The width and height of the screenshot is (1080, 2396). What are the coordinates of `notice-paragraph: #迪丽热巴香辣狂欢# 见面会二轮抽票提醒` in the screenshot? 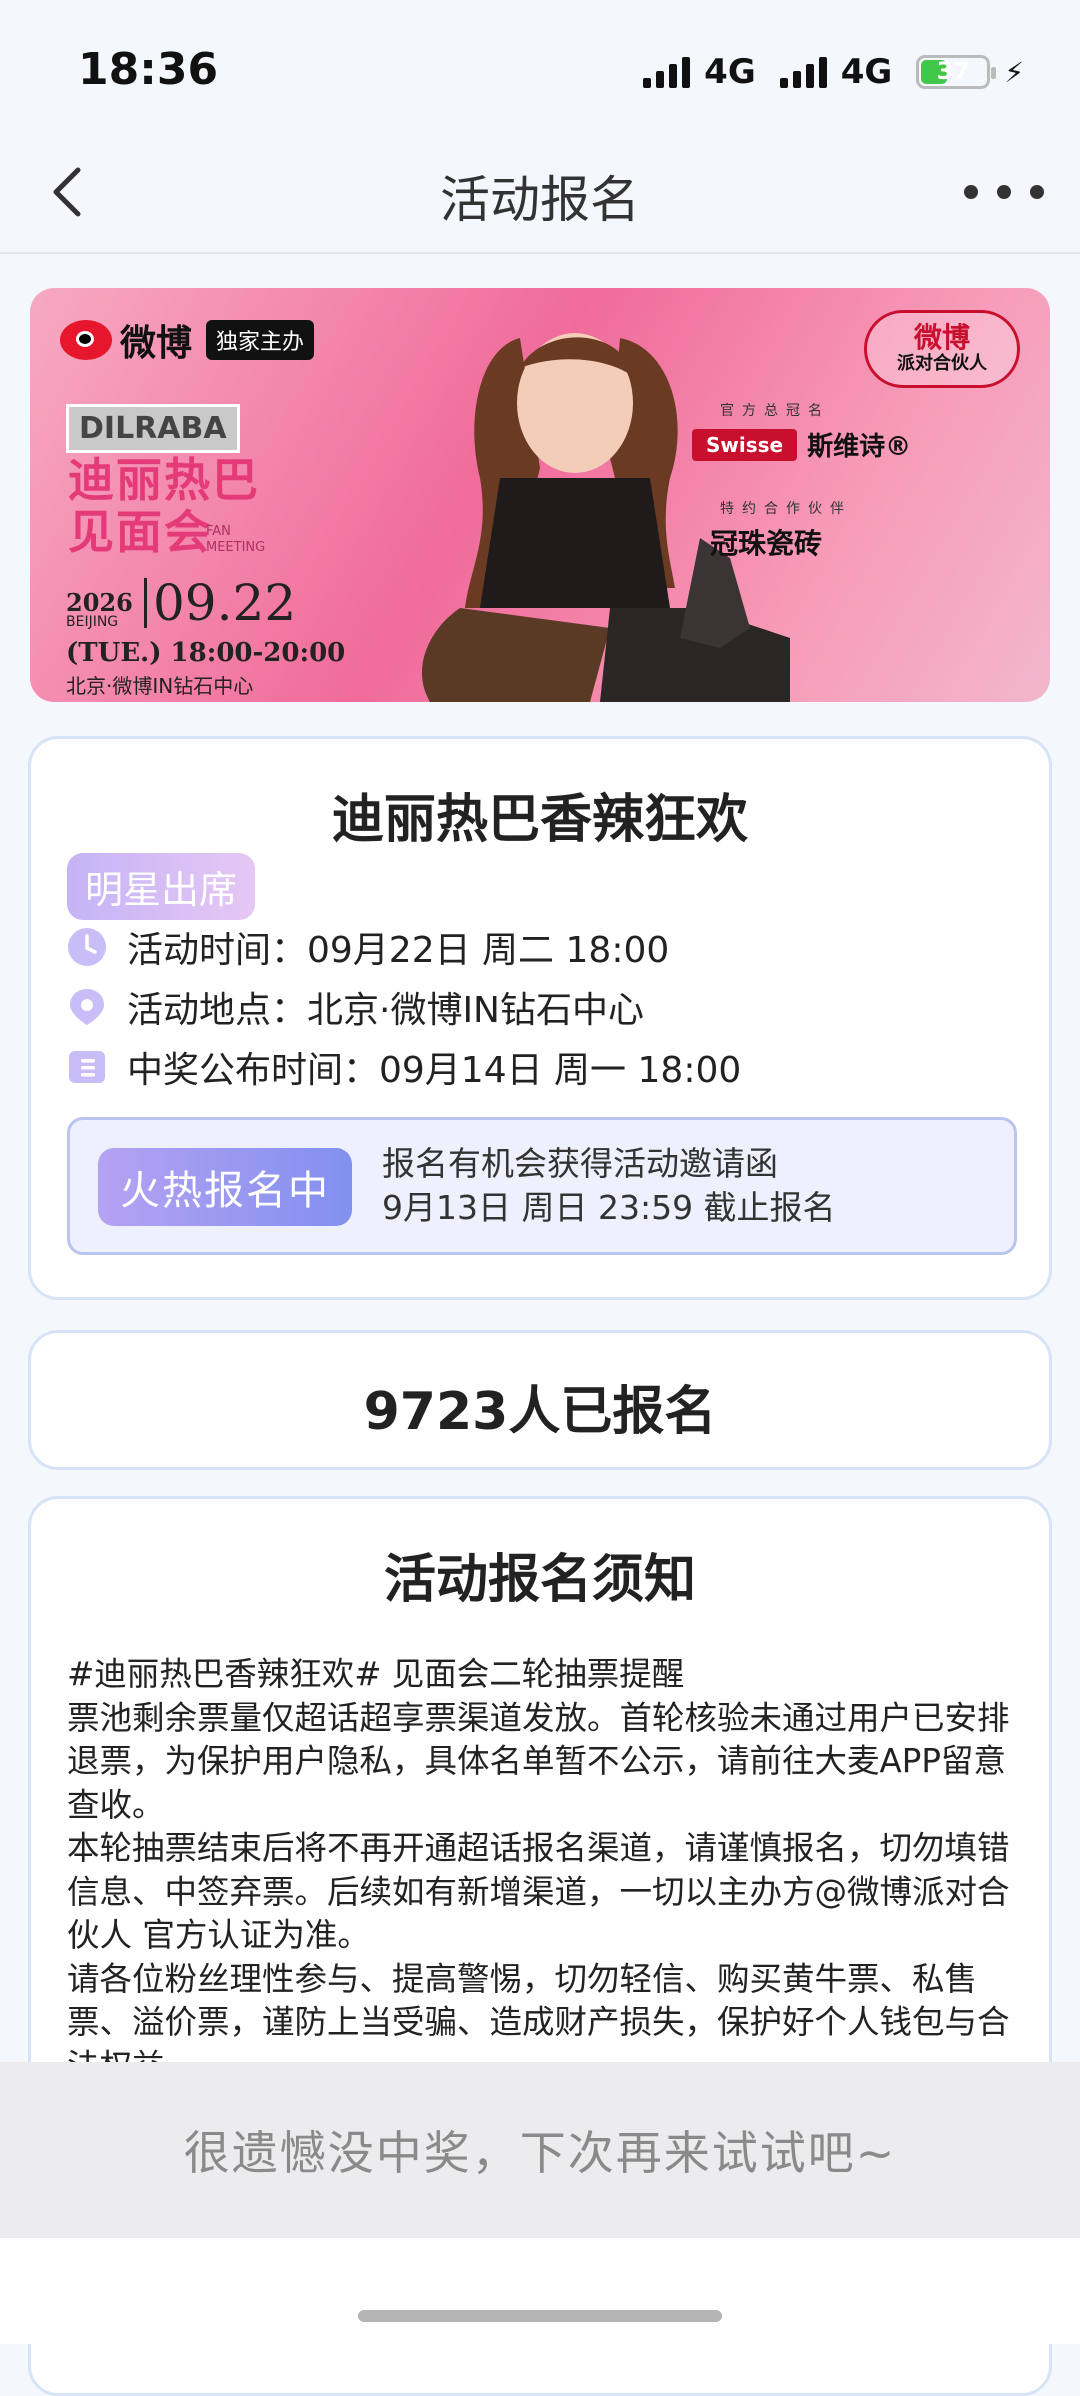 It's located at (376, 1674).